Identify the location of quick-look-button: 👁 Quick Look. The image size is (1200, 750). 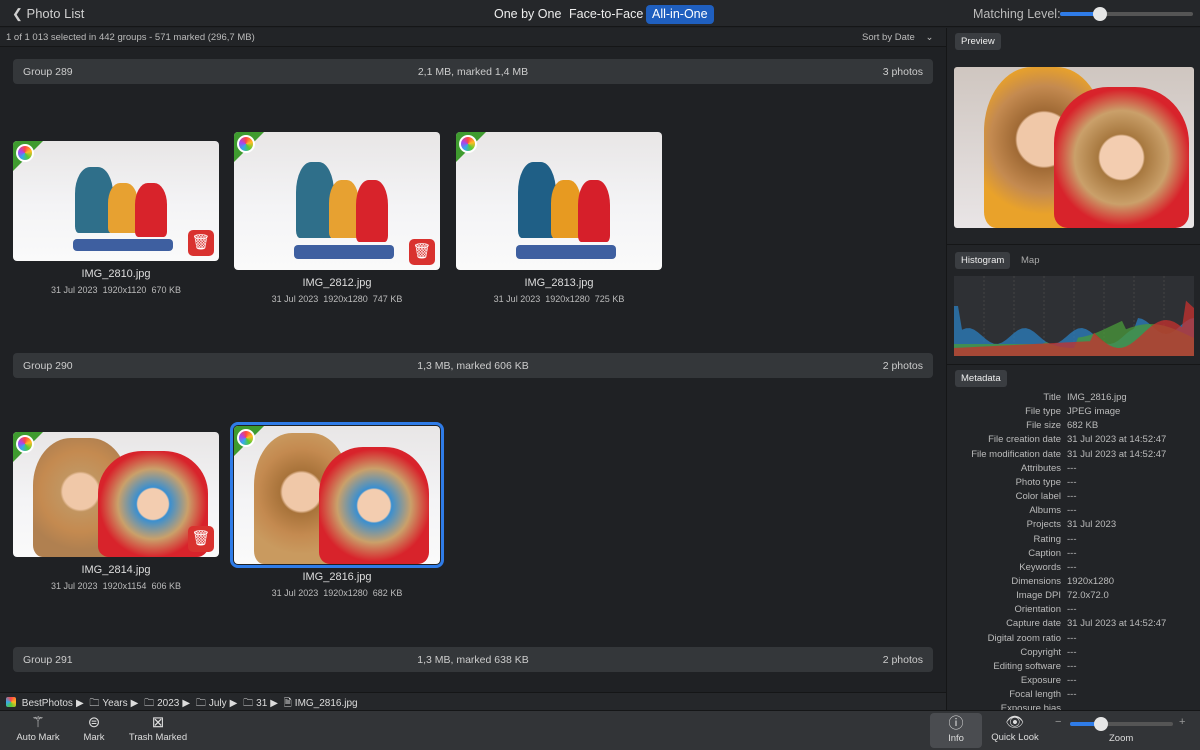
(1015, 728).